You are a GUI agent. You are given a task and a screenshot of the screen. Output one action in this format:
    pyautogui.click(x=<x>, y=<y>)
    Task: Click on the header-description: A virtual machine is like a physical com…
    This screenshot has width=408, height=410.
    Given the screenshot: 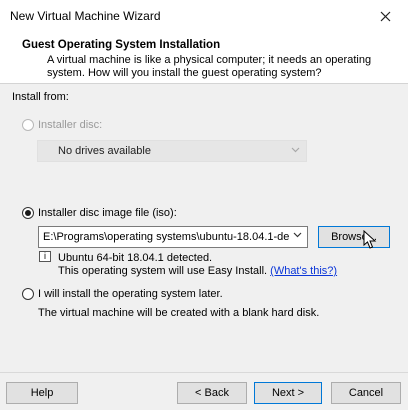 What is the action you would take?
    pyautogui.click(x=209, y=66)
    